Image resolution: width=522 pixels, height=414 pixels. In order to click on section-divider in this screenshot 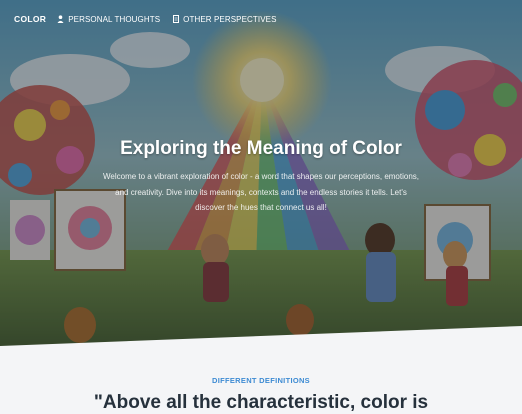, I will do `click(261, 343)`.